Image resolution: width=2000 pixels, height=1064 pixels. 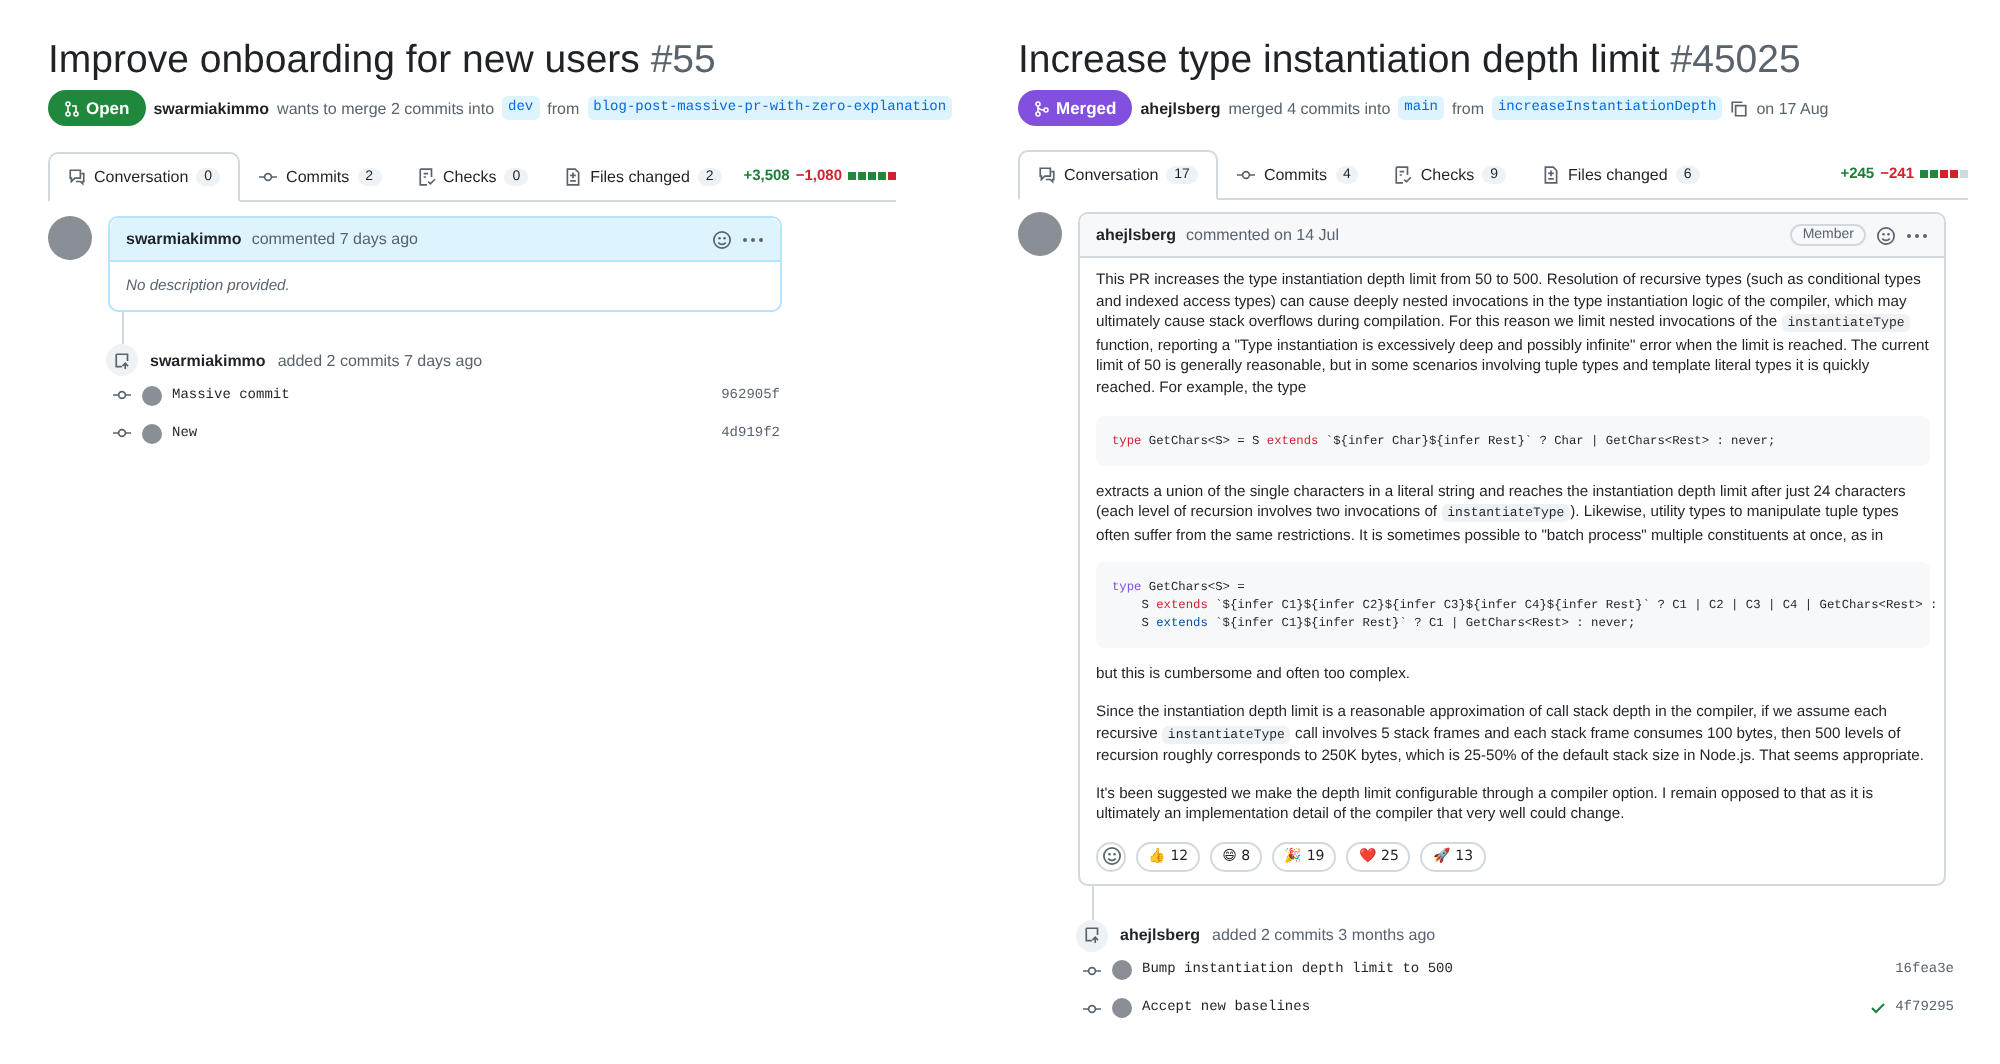 I want to click on copy-icon, so click(x=1739, y=108).